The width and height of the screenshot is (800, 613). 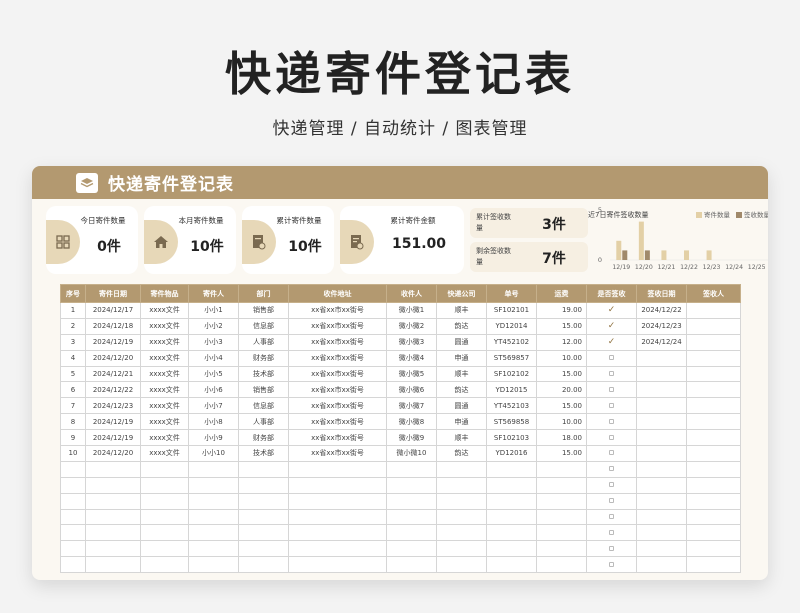 I want to click on table-cell: 微小微10, so click(x=411, y=453).